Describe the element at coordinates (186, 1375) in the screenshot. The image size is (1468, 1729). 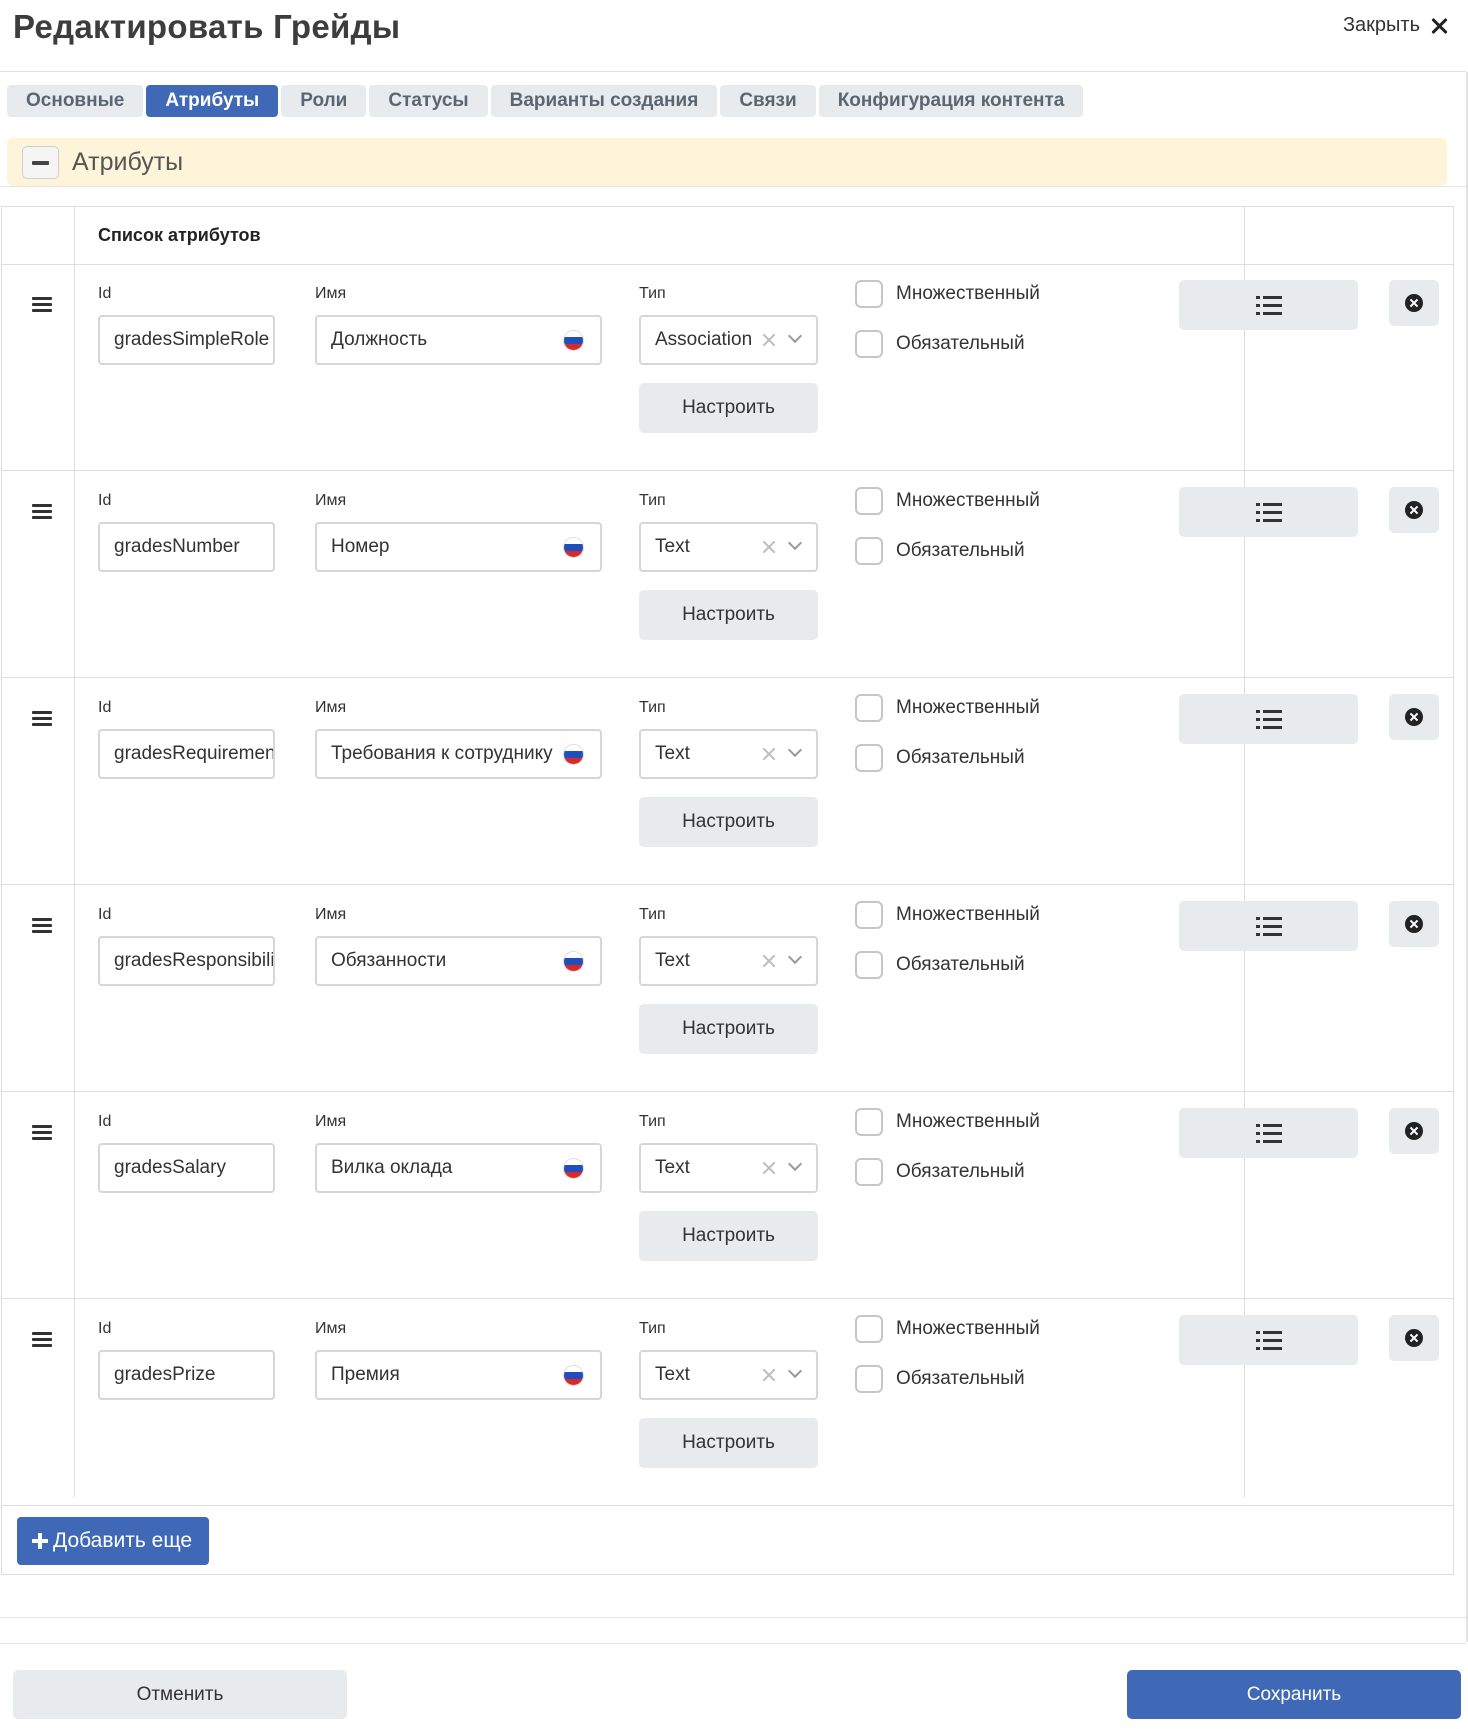
I see `id-input: gradesPrize` at that location.